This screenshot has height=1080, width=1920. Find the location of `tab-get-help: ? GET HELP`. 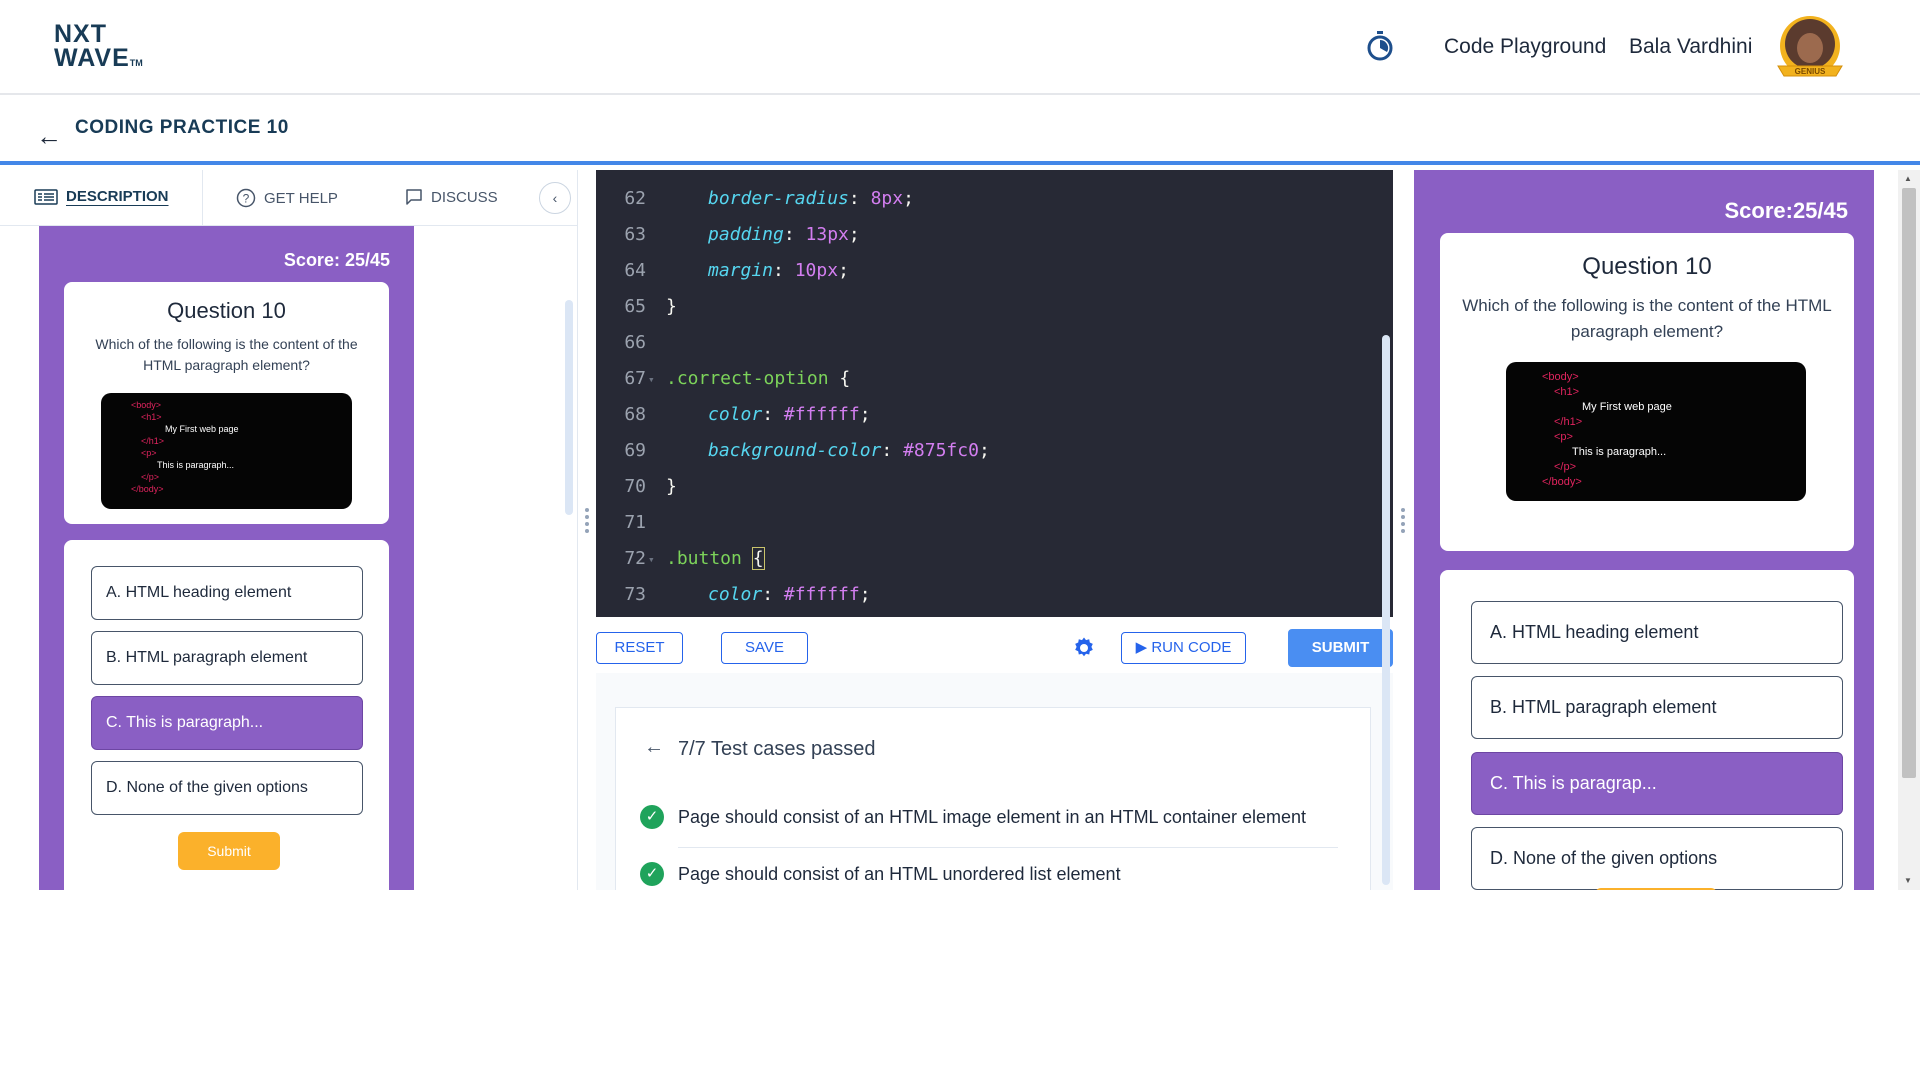

tab-get-help: ? GET HELP is located at coordinates (287, 198).